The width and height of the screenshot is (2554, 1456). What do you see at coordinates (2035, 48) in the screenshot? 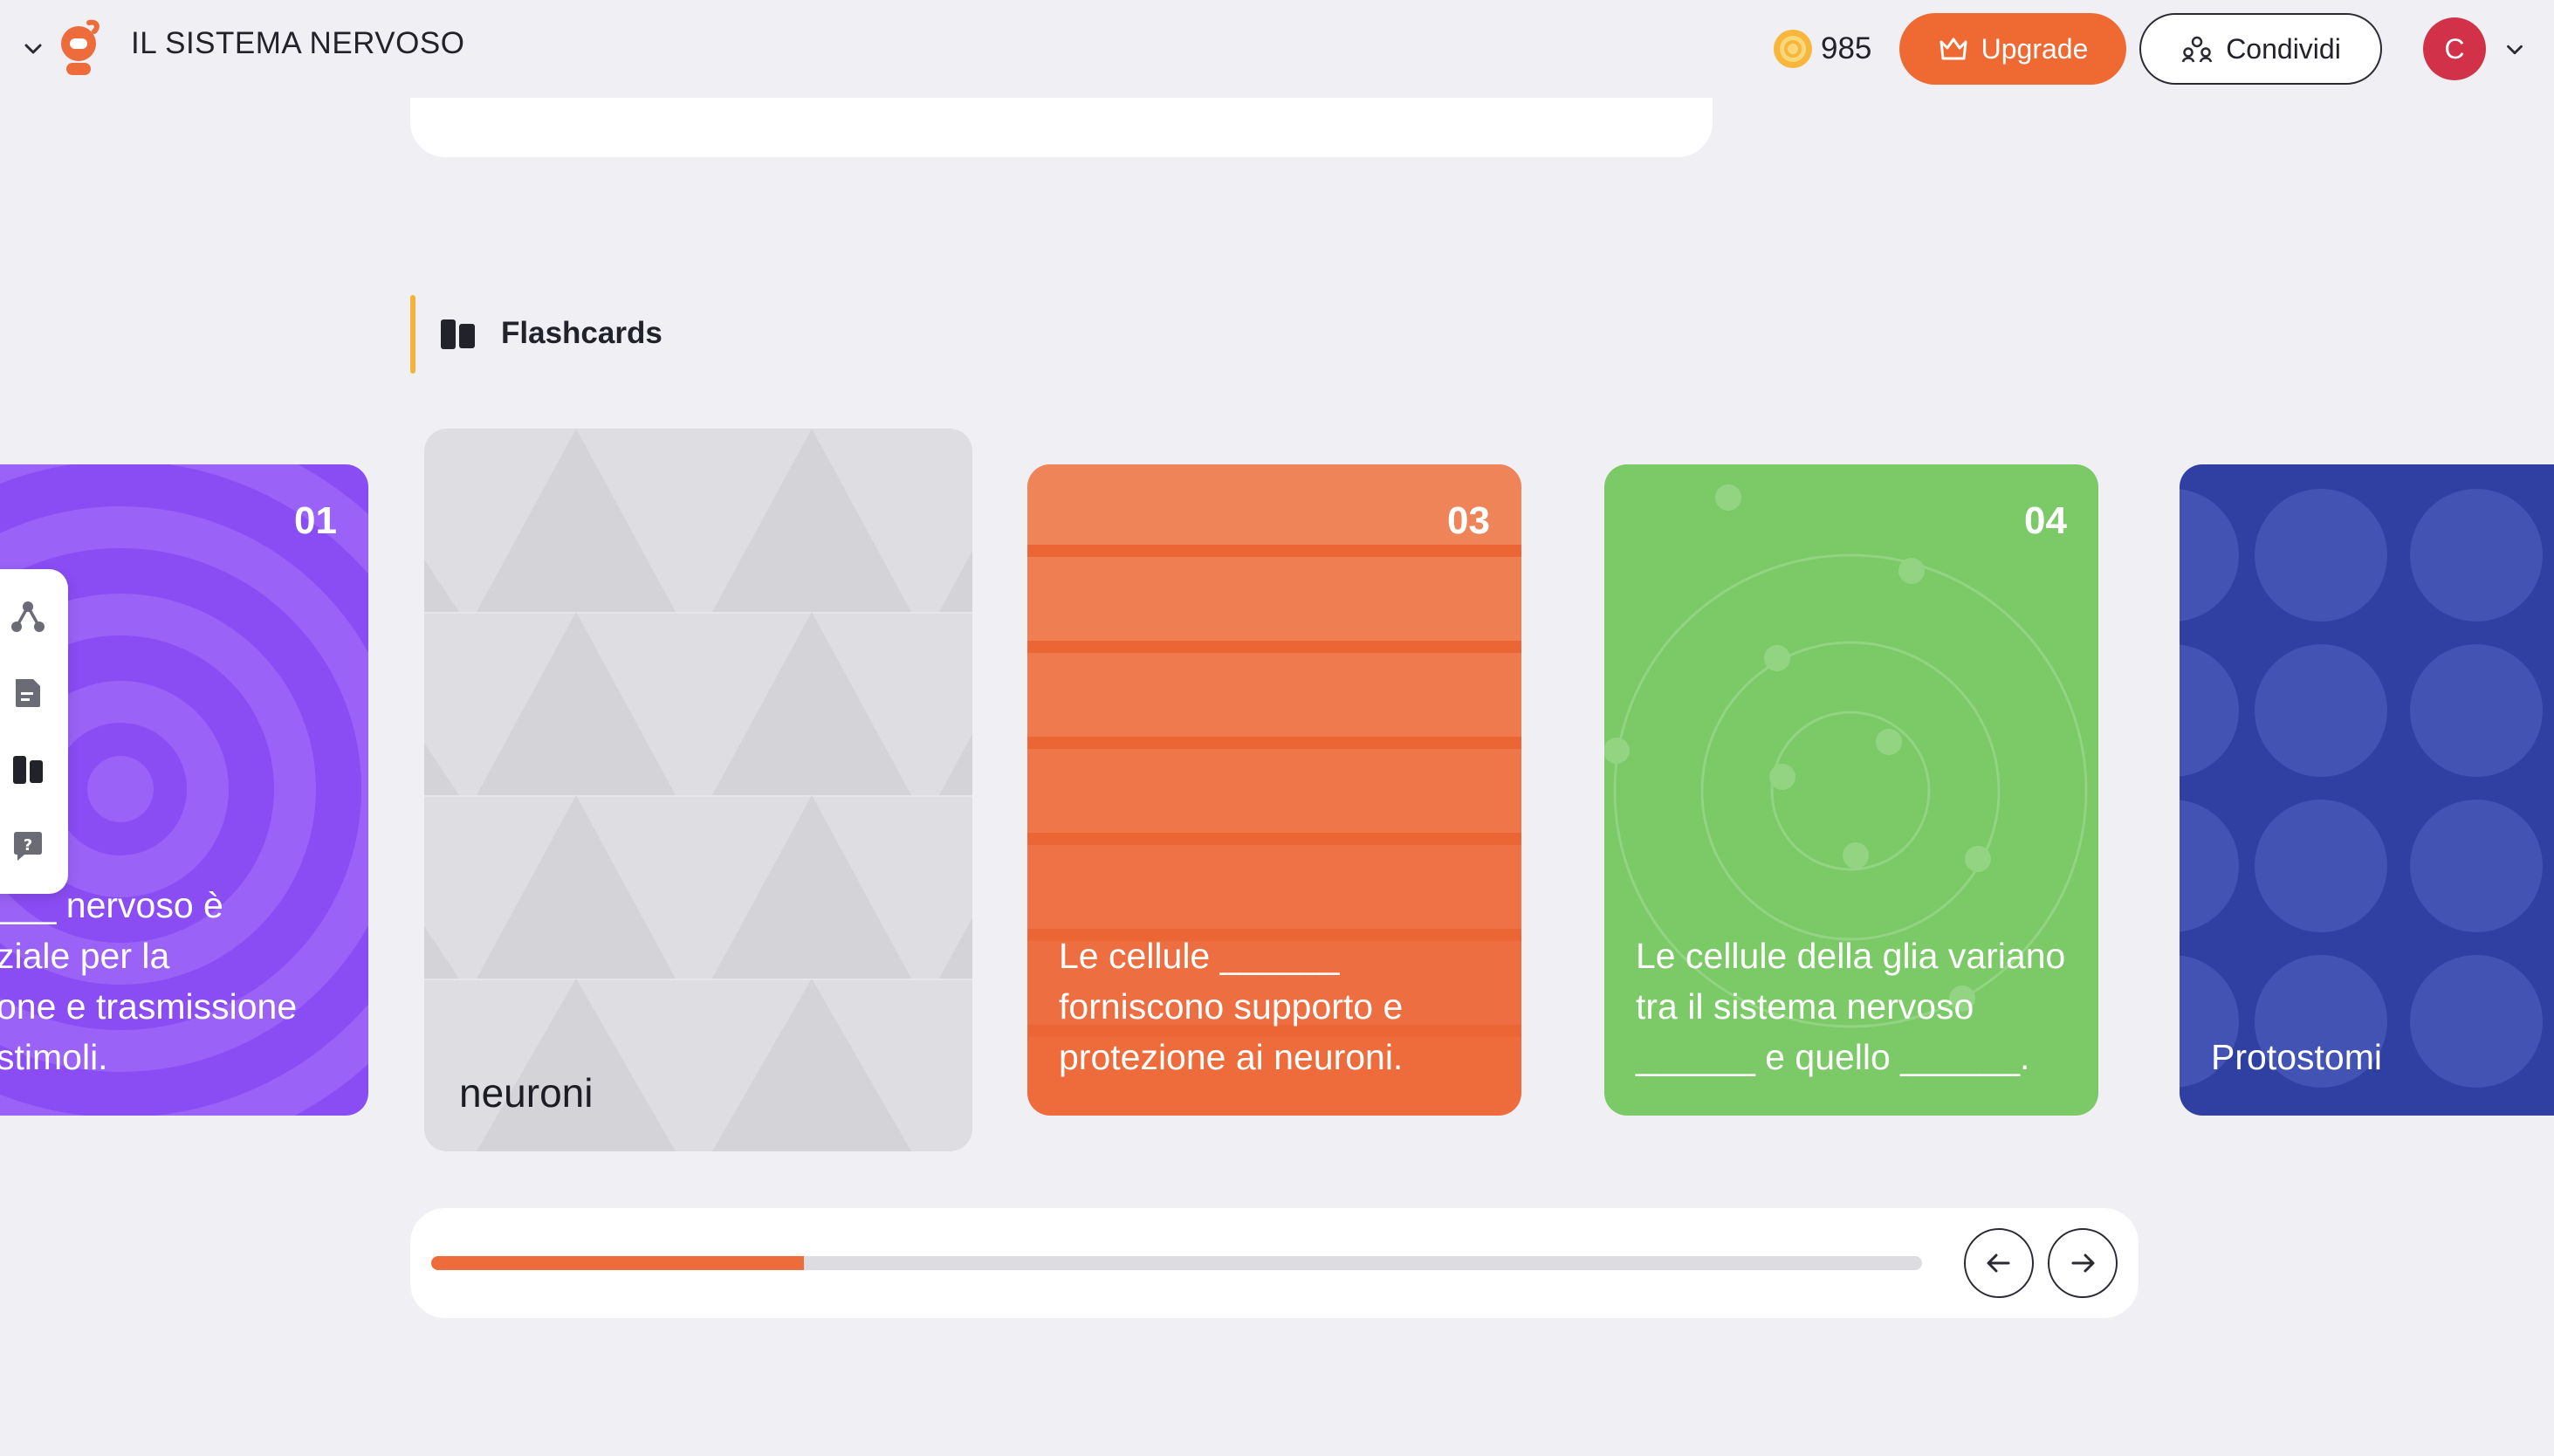
I see `upgrade-label: Upgrade` at bounding box center [2035, 48].